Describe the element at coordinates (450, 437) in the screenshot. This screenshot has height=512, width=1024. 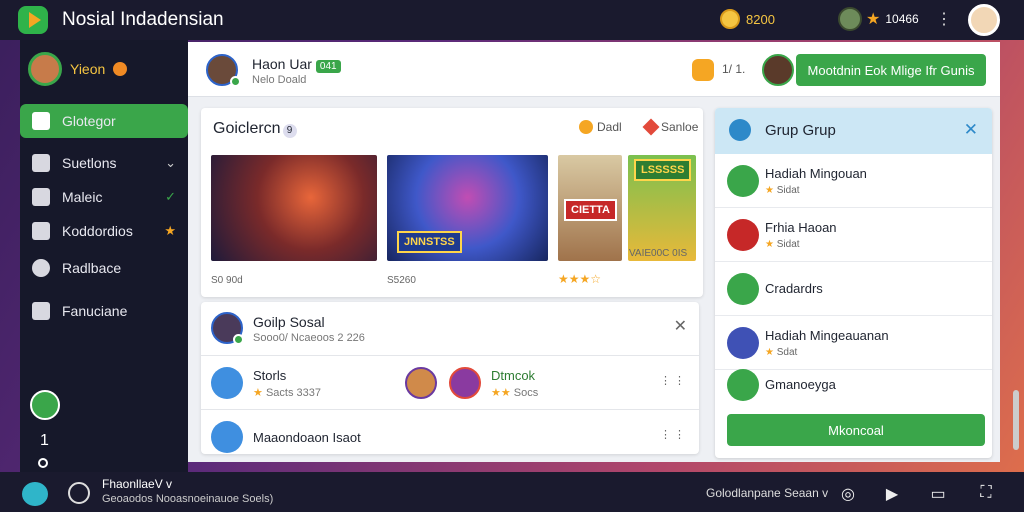
I see `list-item: Maaondoaon Isaot ⋮ ⋮` at that location.